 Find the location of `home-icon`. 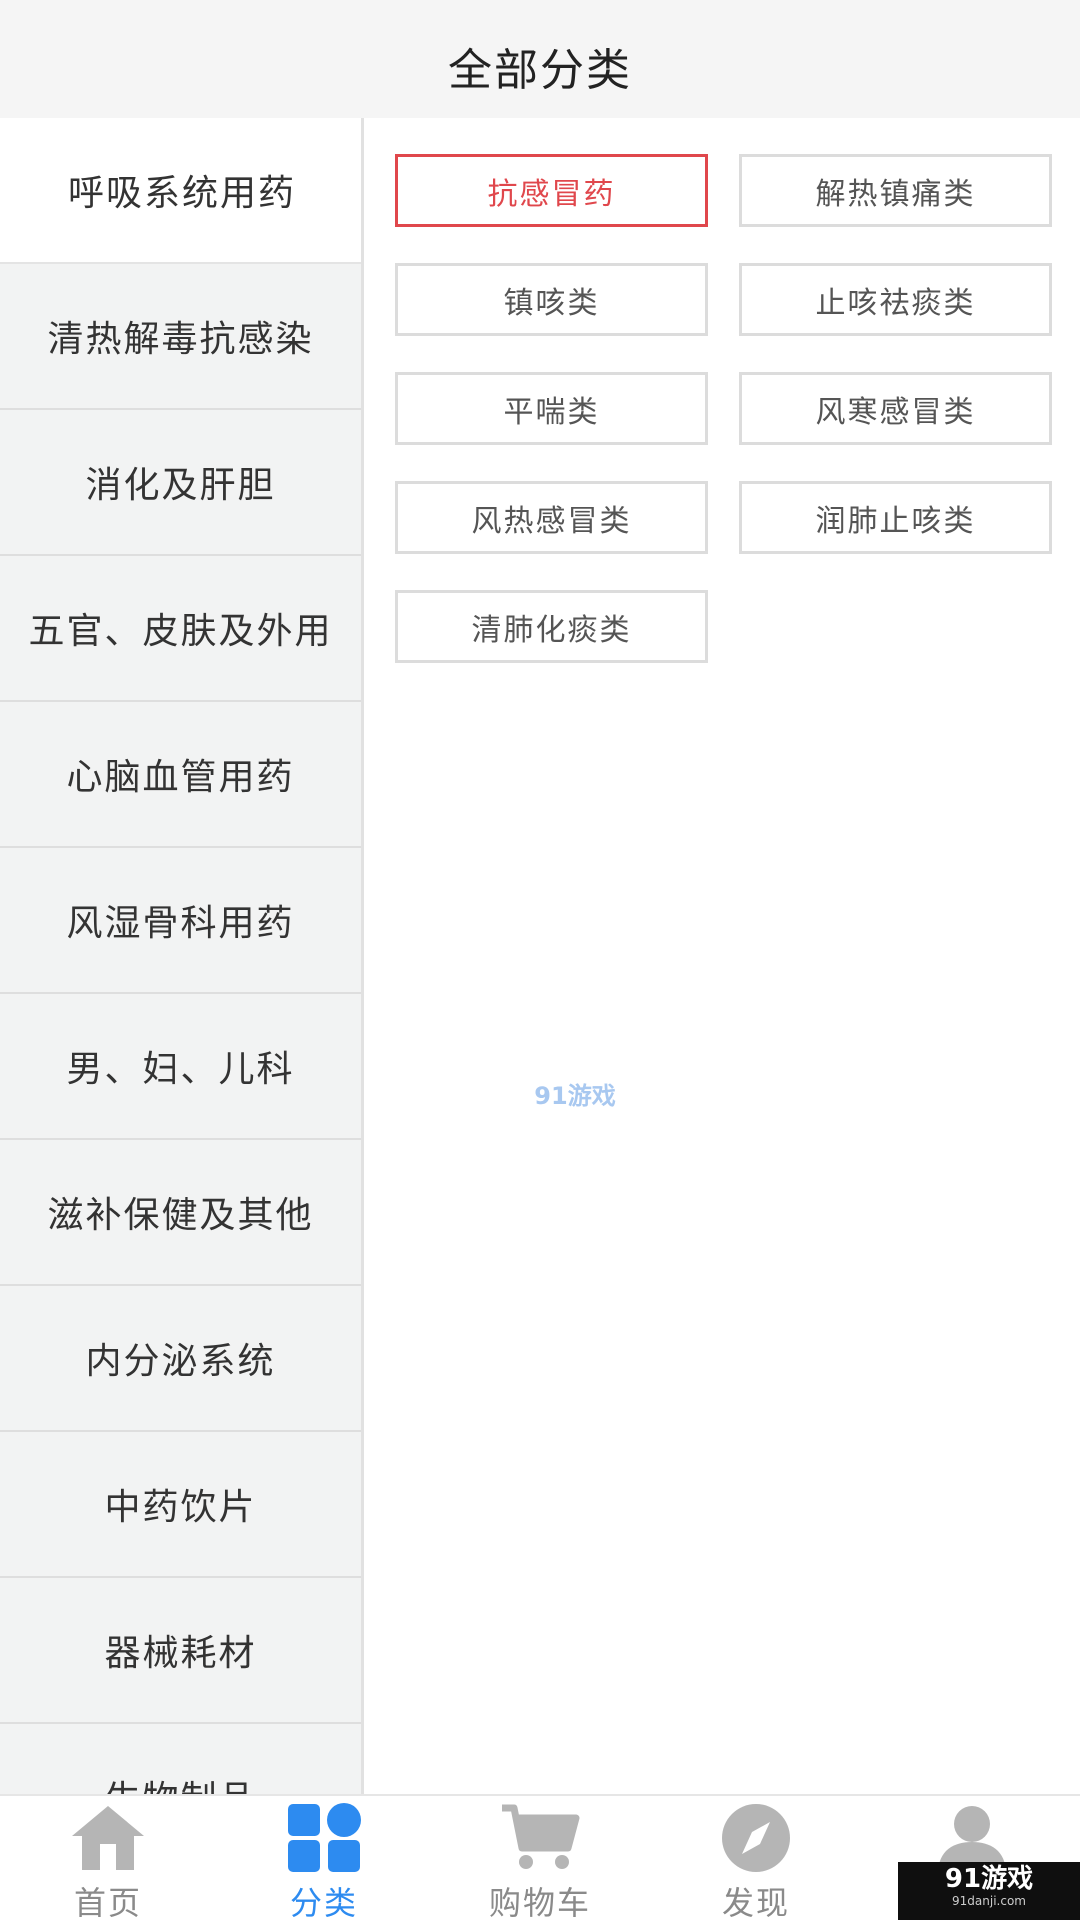

home-icon is located at coordinates (108, 1838).